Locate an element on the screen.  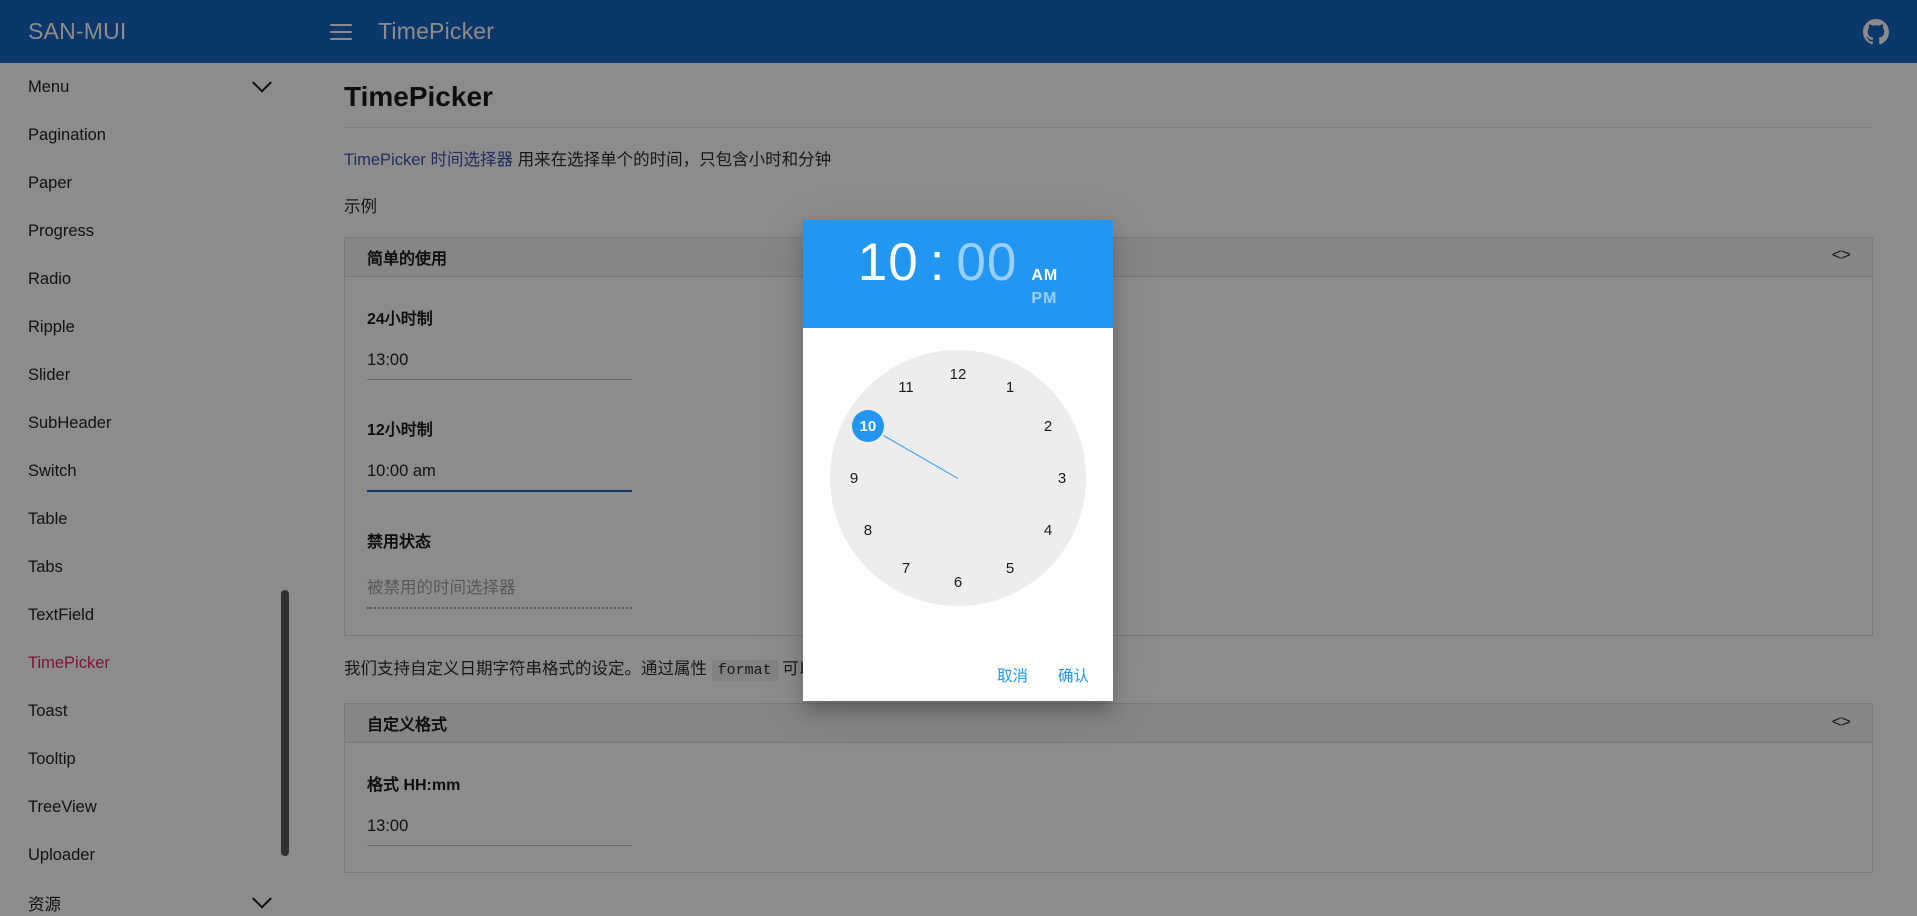
minute-display: 00 is located at coordinates (986, 262).